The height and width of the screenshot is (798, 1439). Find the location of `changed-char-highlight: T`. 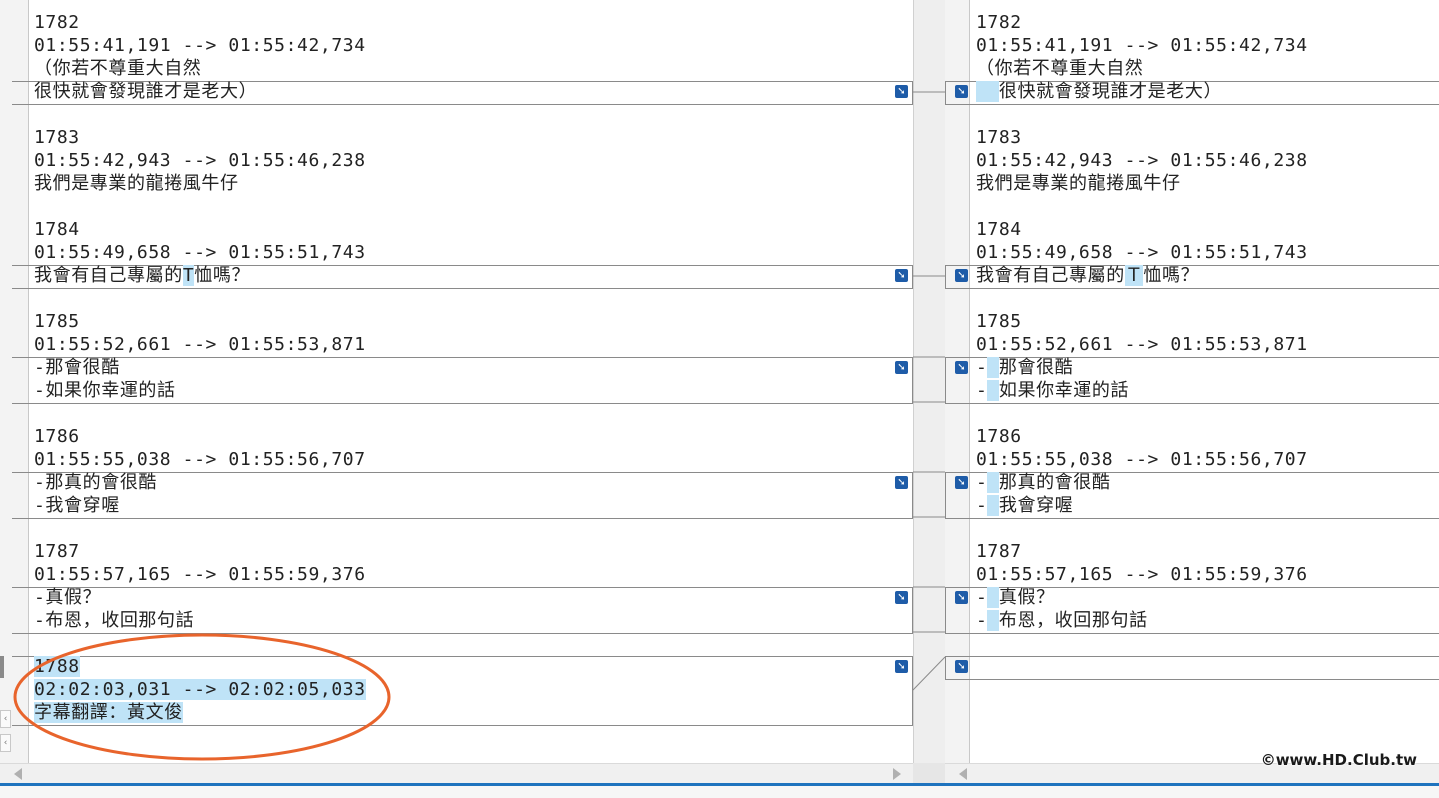

changed-char-highlight: T is located at coordinates (188, 275).